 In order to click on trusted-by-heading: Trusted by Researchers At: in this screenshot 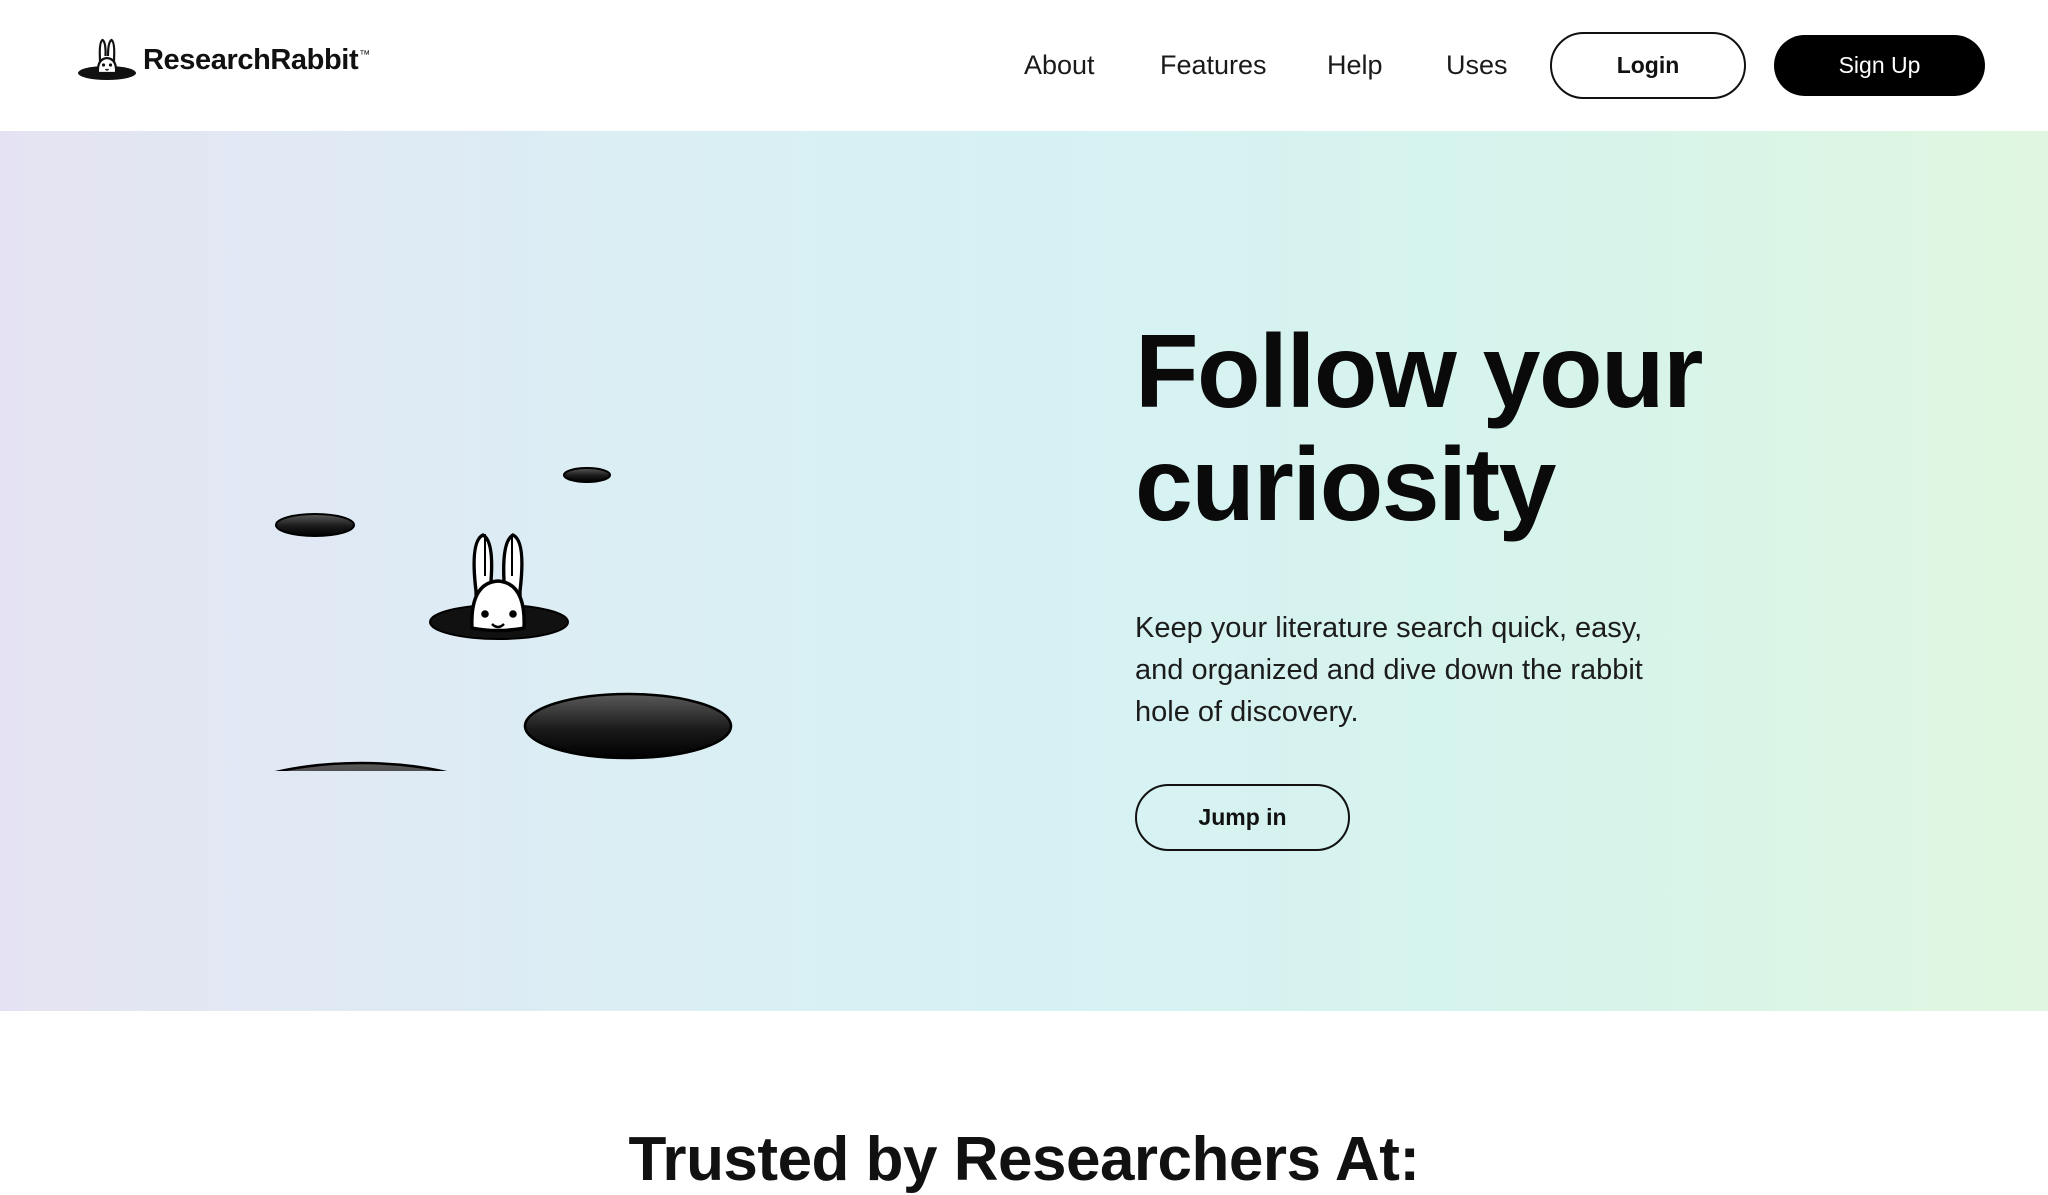, I will do `click(1024, 1159)`.